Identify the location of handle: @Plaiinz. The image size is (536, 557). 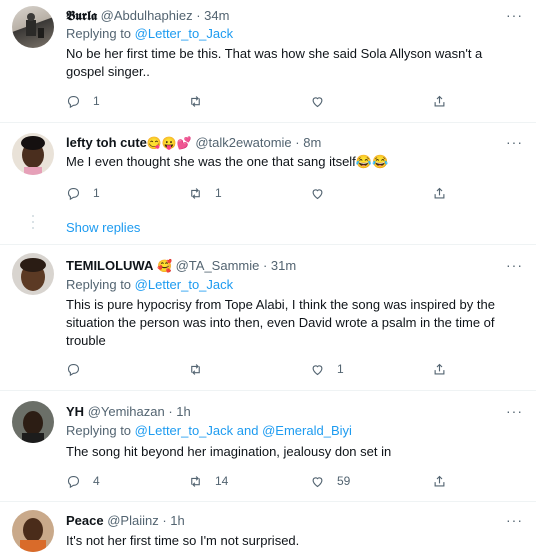
(133, 520).